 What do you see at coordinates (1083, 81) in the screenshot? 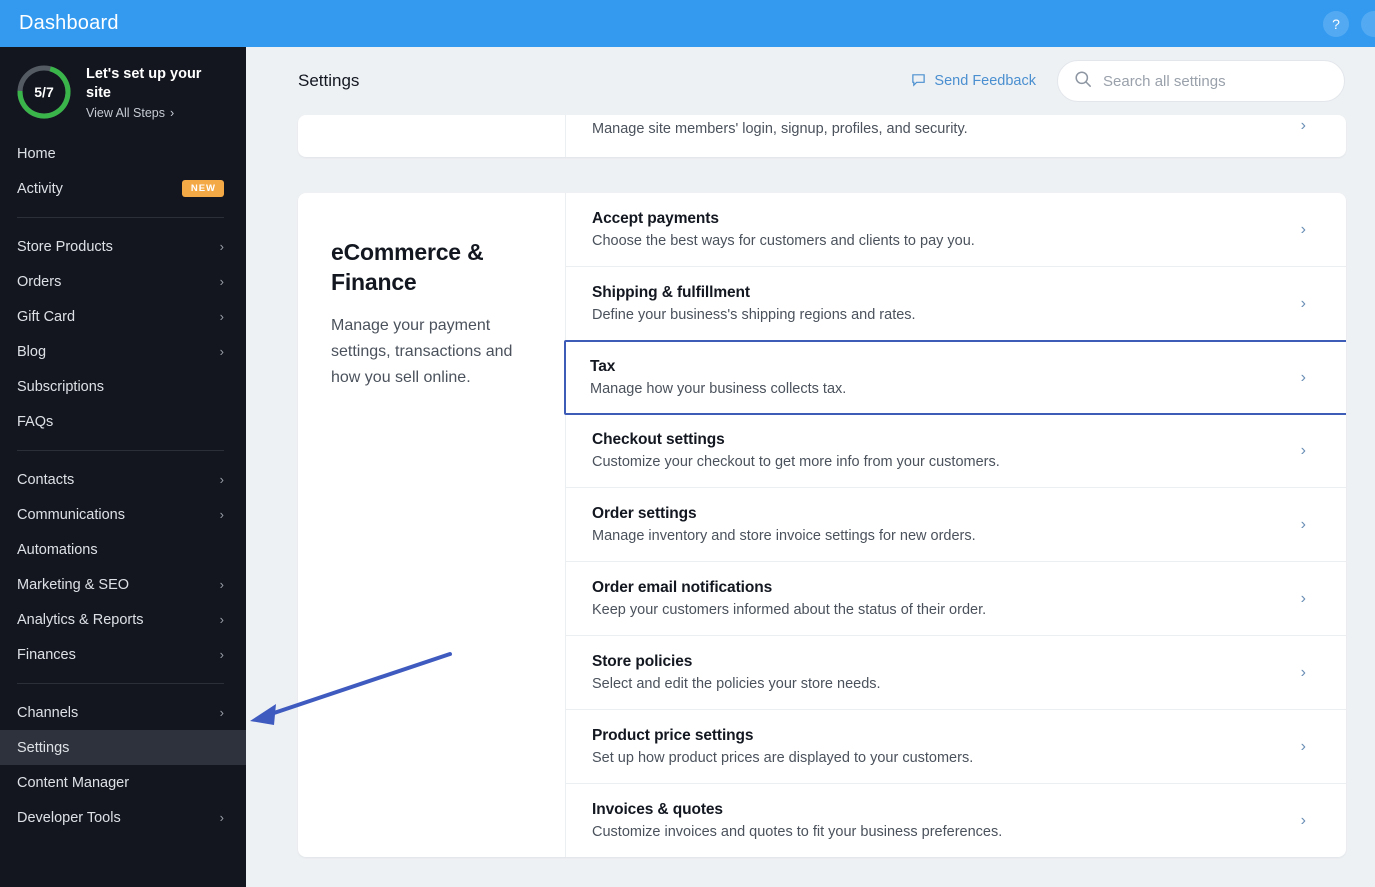
I see `search-icon` at bounding box center [1083, 81].